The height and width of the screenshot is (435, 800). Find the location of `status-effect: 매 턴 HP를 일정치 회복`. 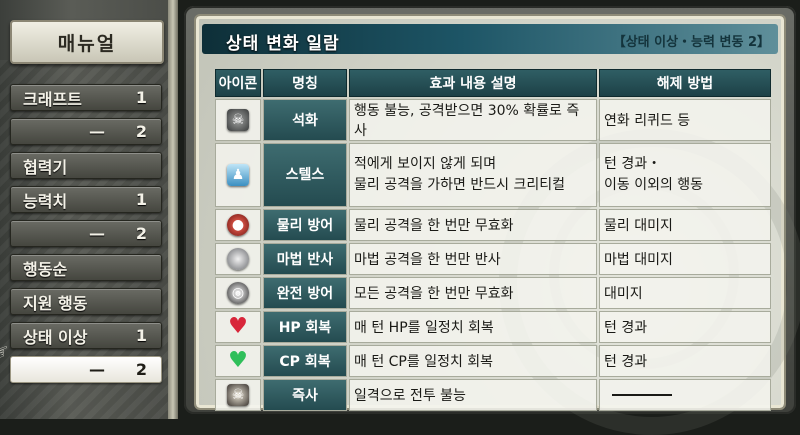

status-effect: 매 턴 HP를 일정치 회복 is located at coordinates (473, 327).